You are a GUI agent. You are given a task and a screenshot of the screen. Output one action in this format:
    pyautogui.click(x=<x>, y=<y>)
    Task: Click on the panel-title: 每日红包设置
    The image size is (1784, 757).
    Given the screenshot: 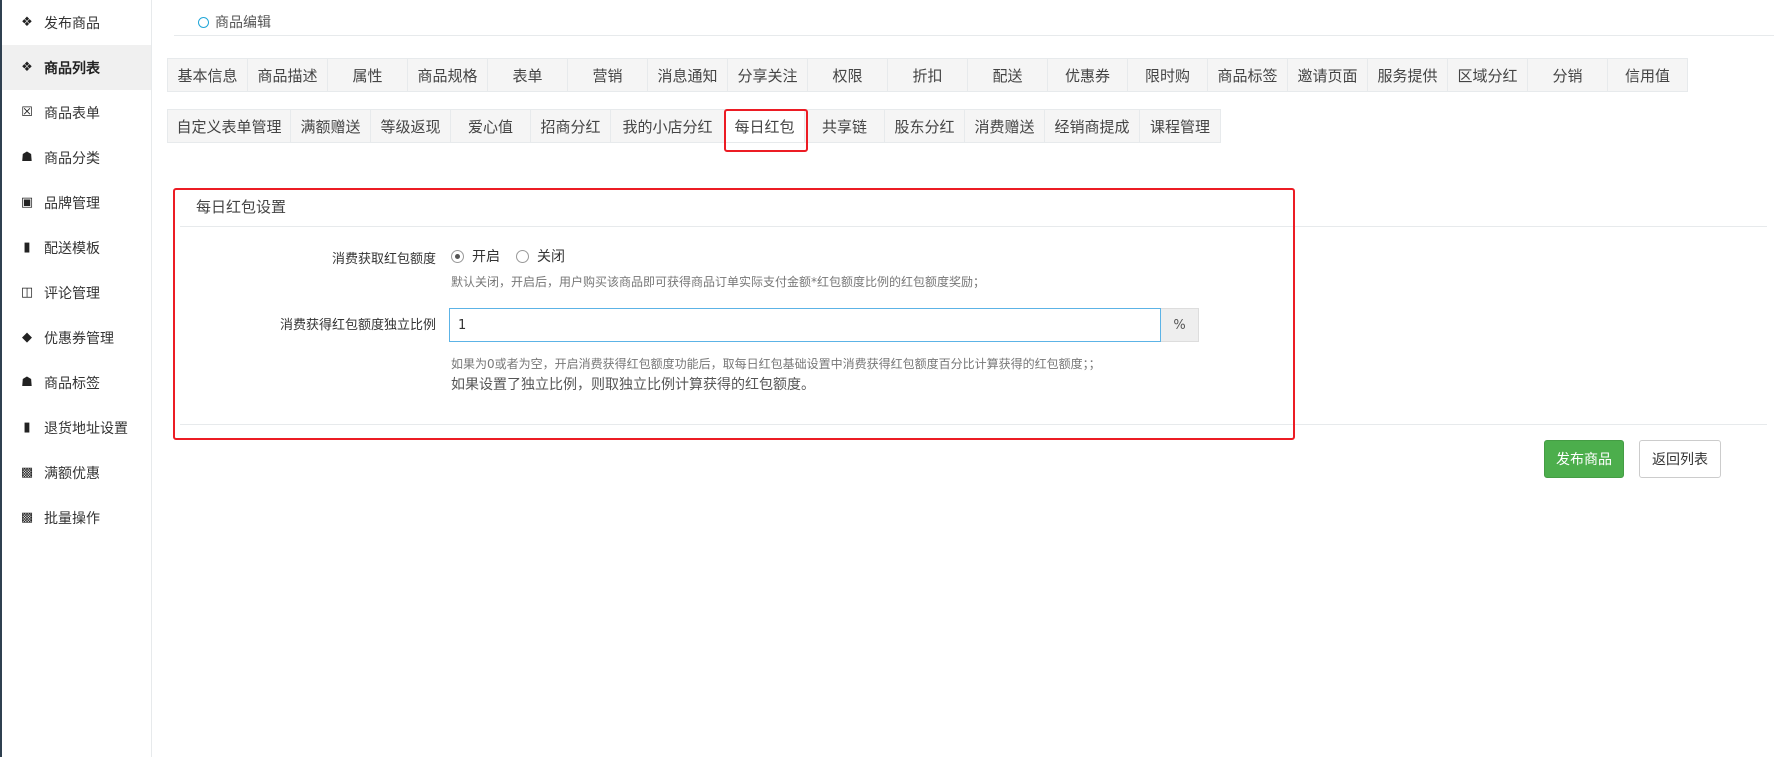 What is the action you would take?
    pyautogui.click(x=241, y=207)
    